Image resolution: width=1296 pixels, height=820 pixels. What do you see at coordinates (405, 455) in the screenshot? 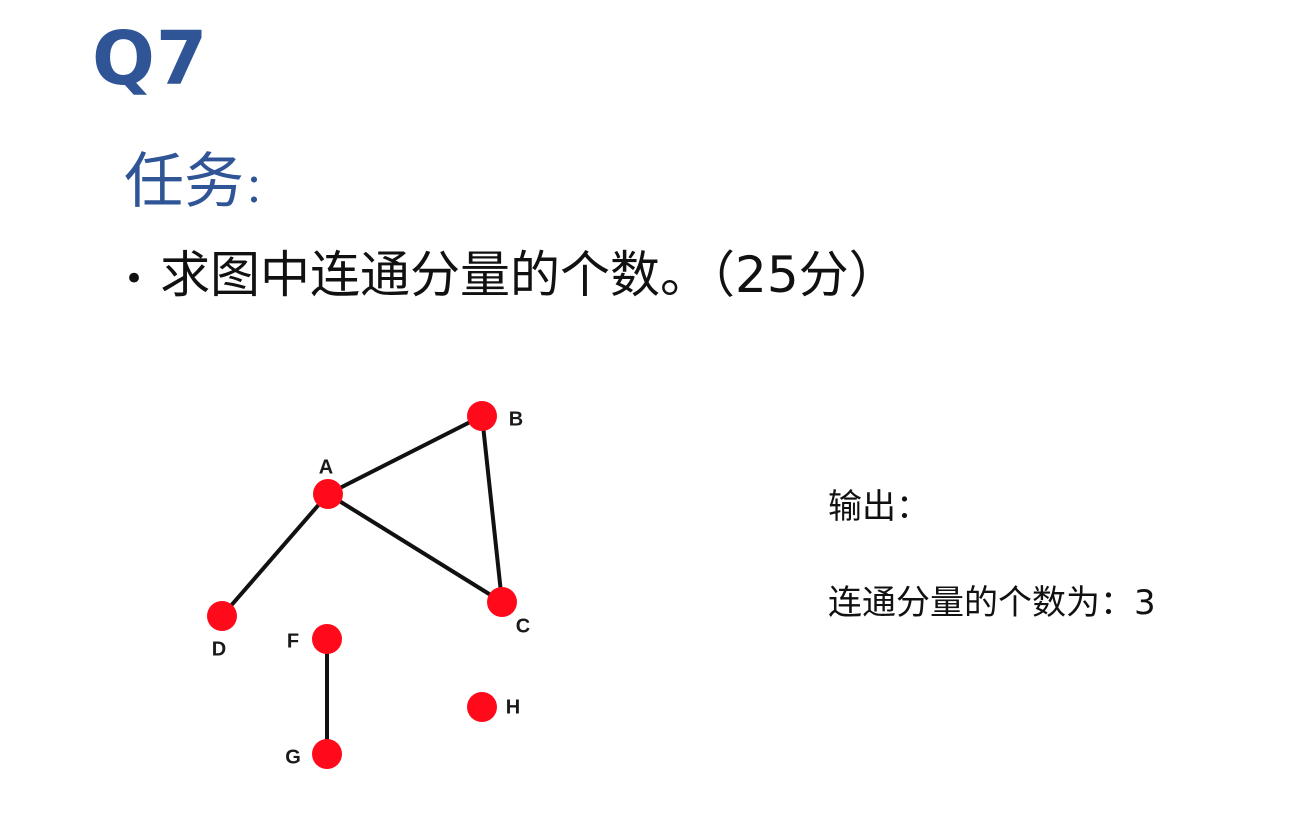
I see `edge-a-b` at bounding box center [405, 455].